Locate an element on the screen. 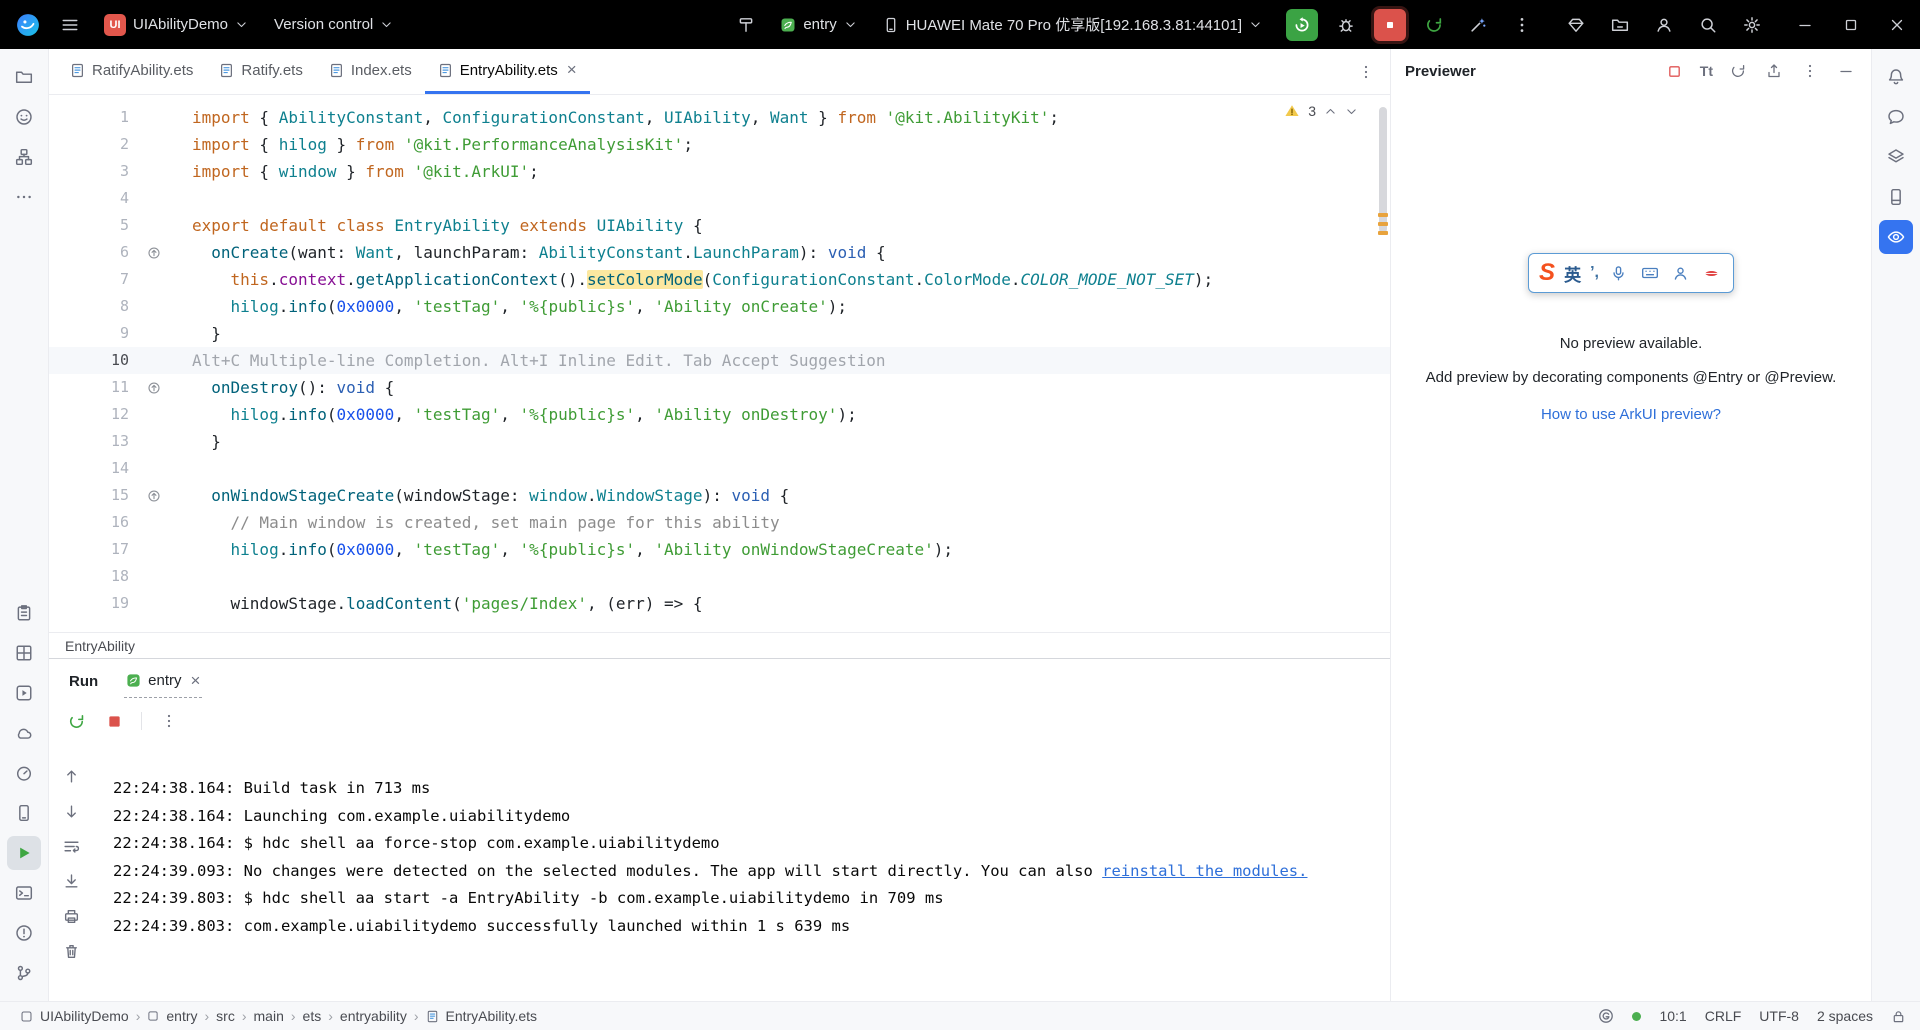  problems-icon is located at coordinates (24, 933).